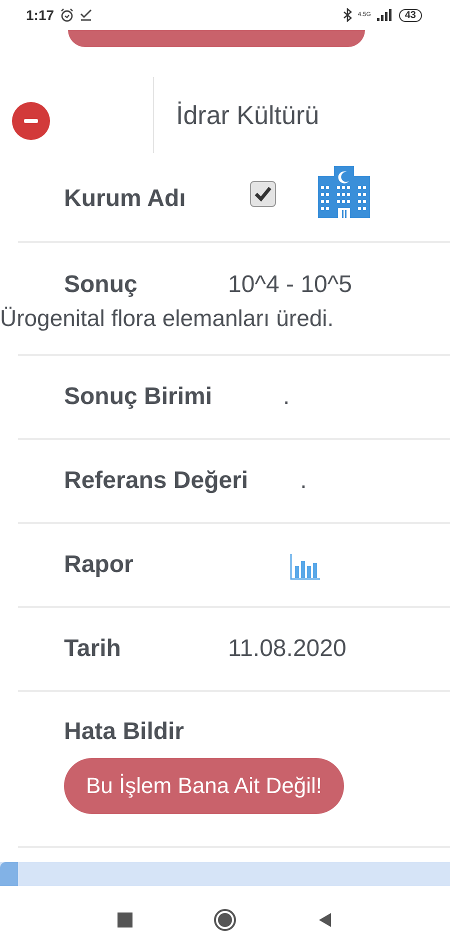 The image size is (450, 950). Describe the element at coordinates (204, 786) in the screenshot. I see `report-error-button: Bu İşlem Bana Ait Değil!` at that location.